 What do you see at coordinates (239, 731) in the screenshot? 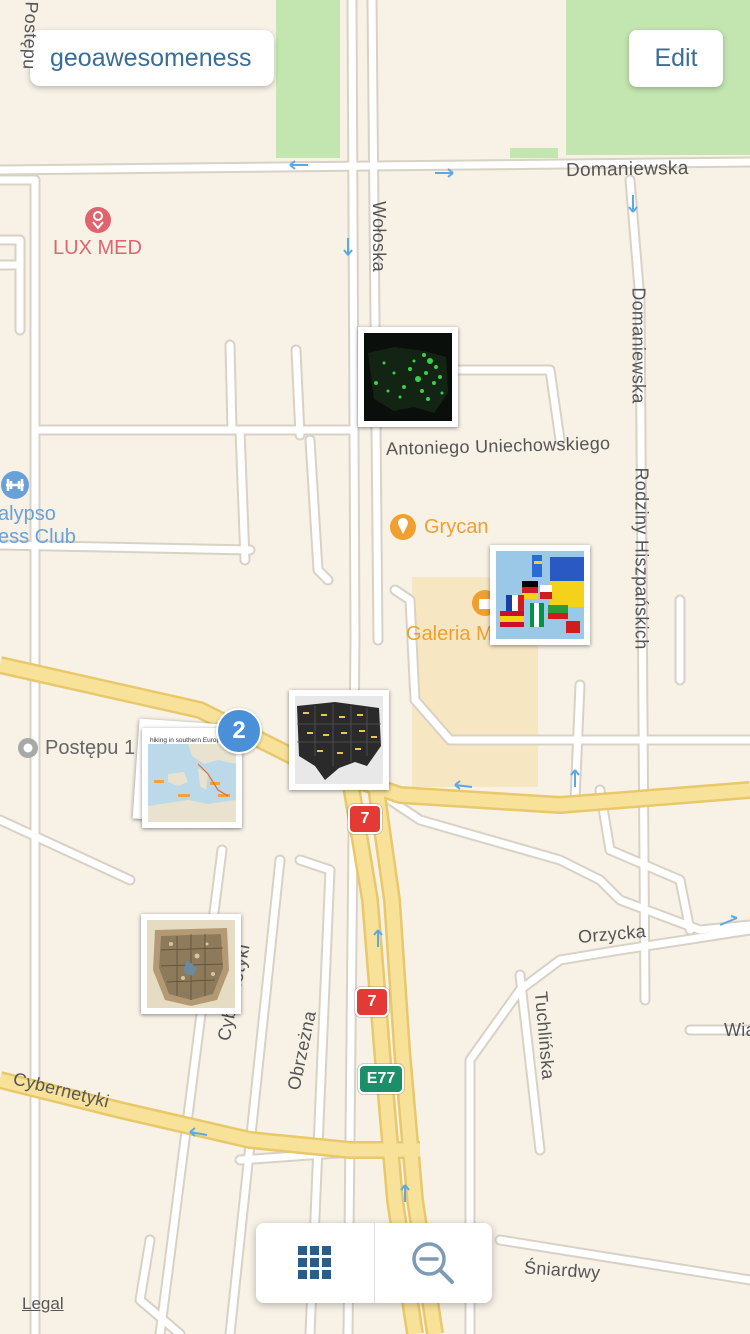
I see `cluster-count-badge: 2` at bounding box center [239, 731].